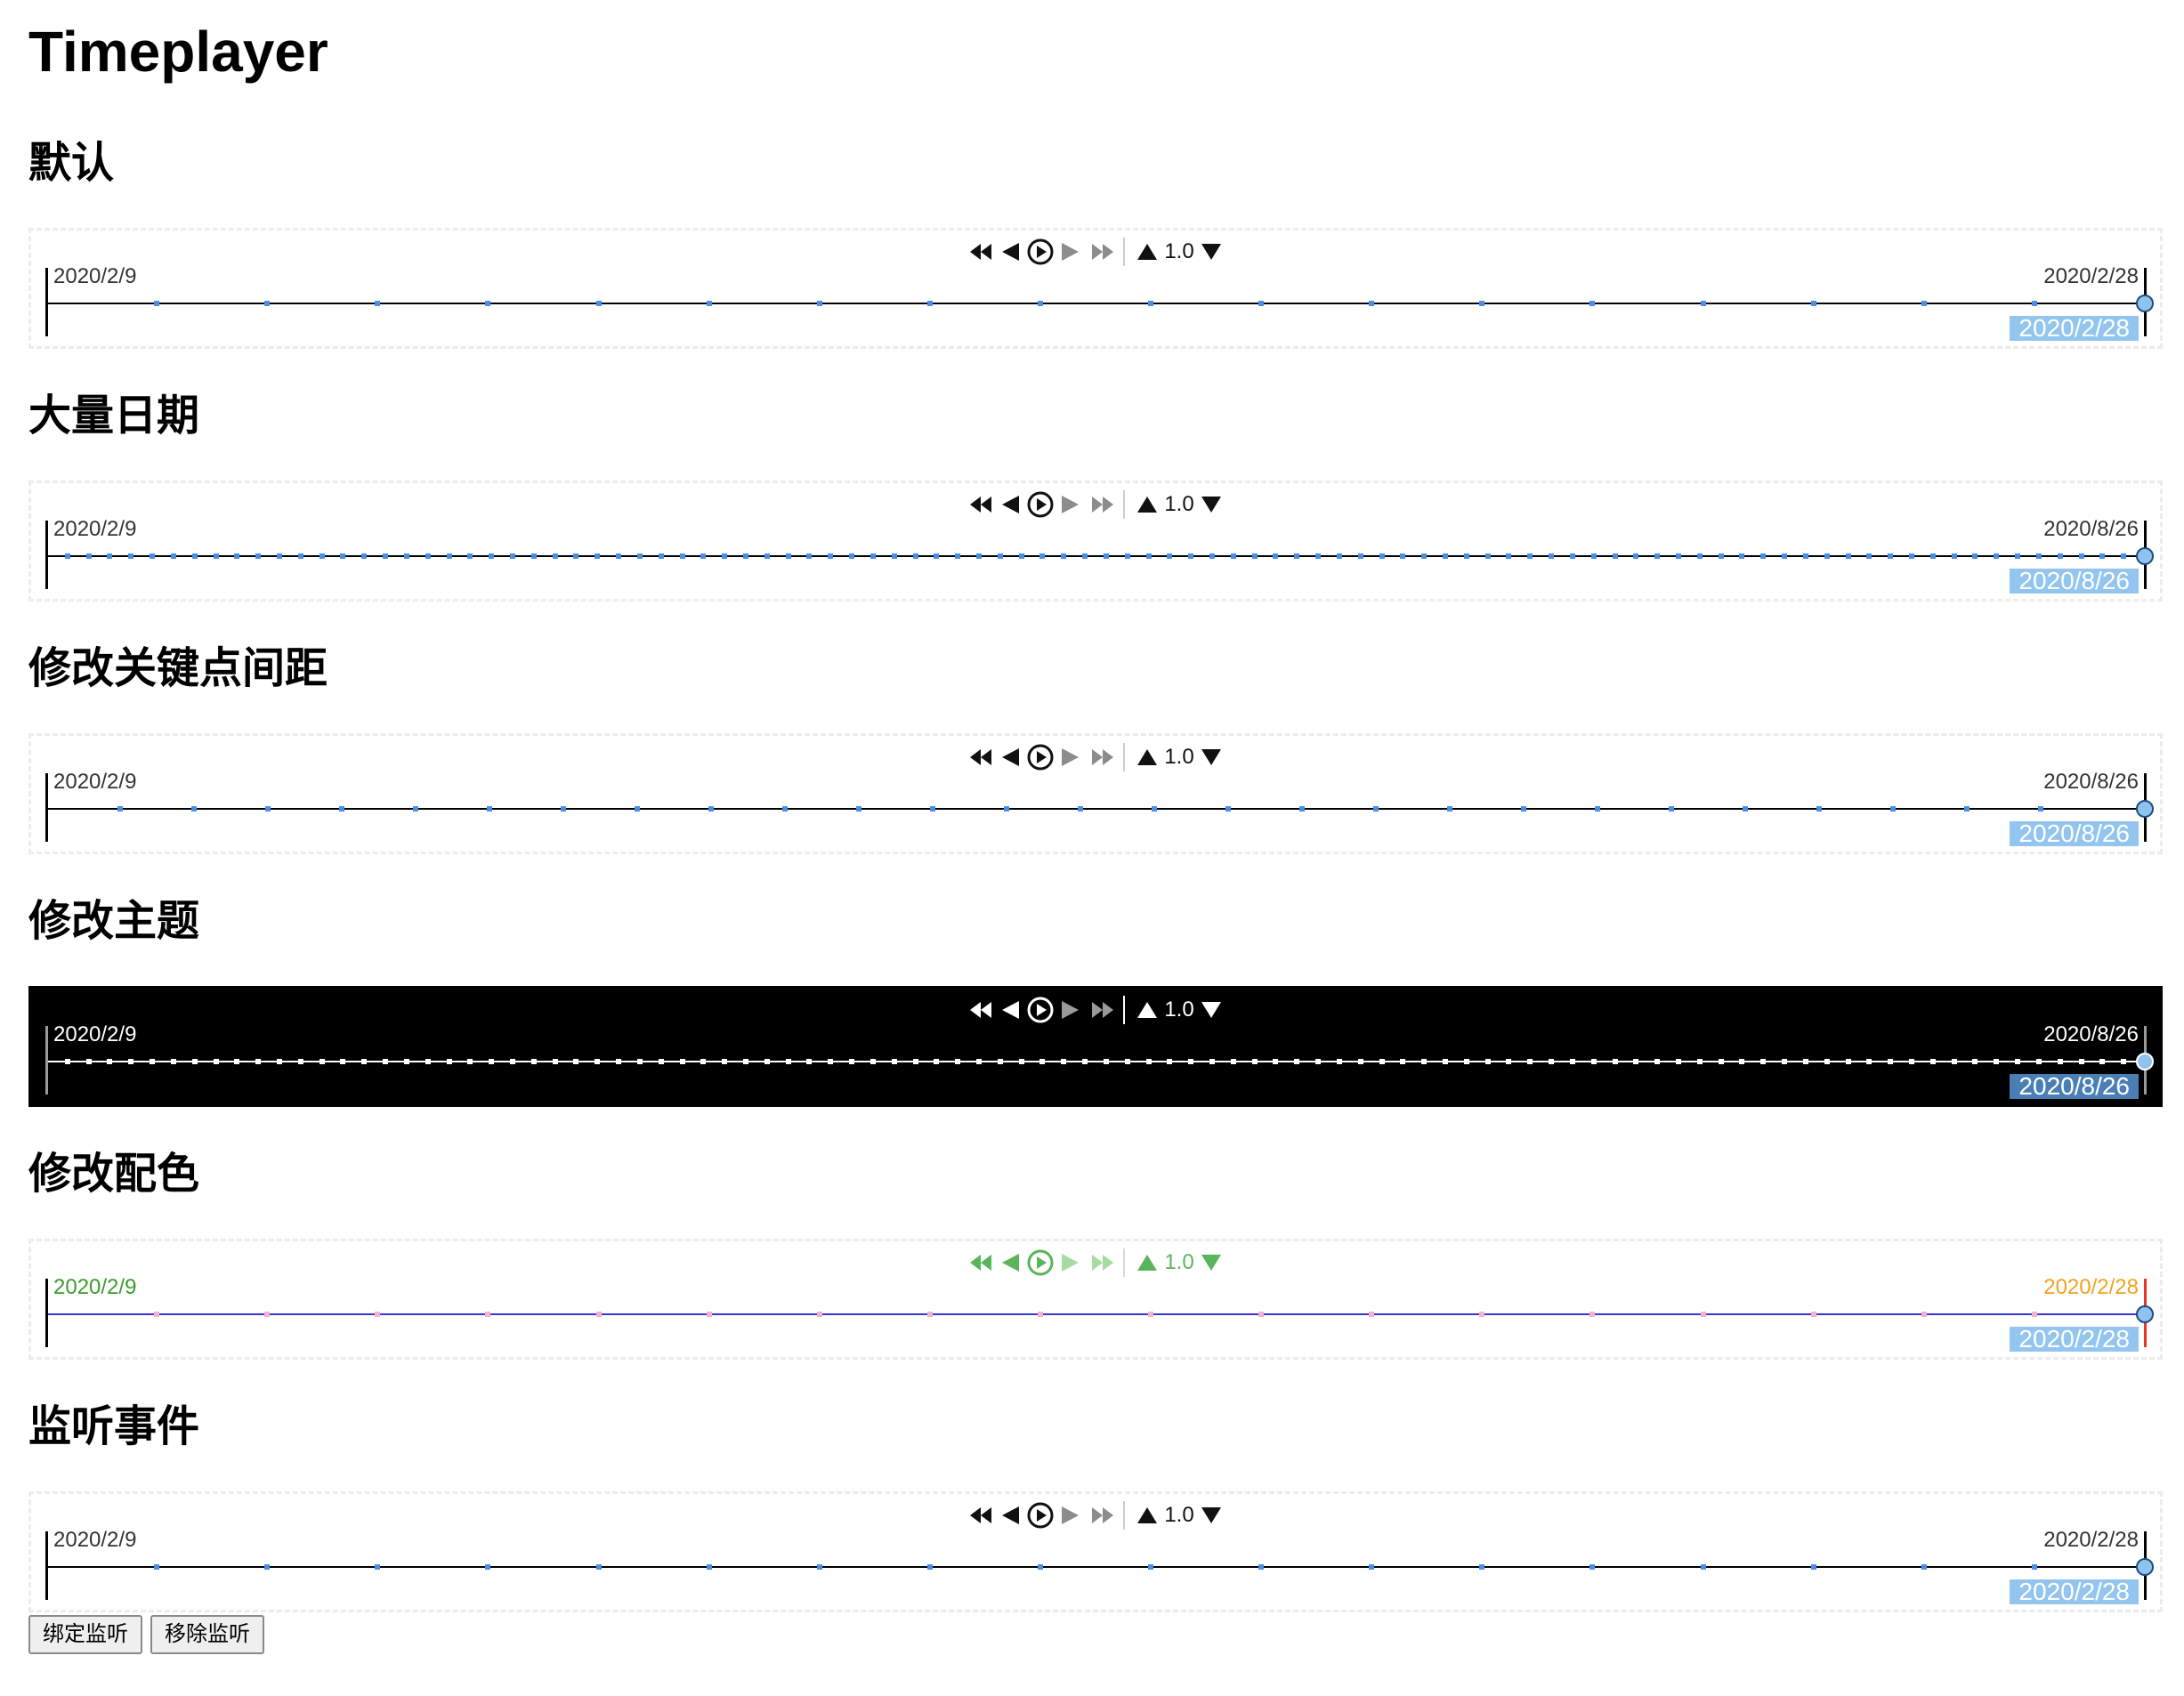  Describe the element at coordinates (1099, 1060) in the screenshot. I see `timeline-track` at that location.